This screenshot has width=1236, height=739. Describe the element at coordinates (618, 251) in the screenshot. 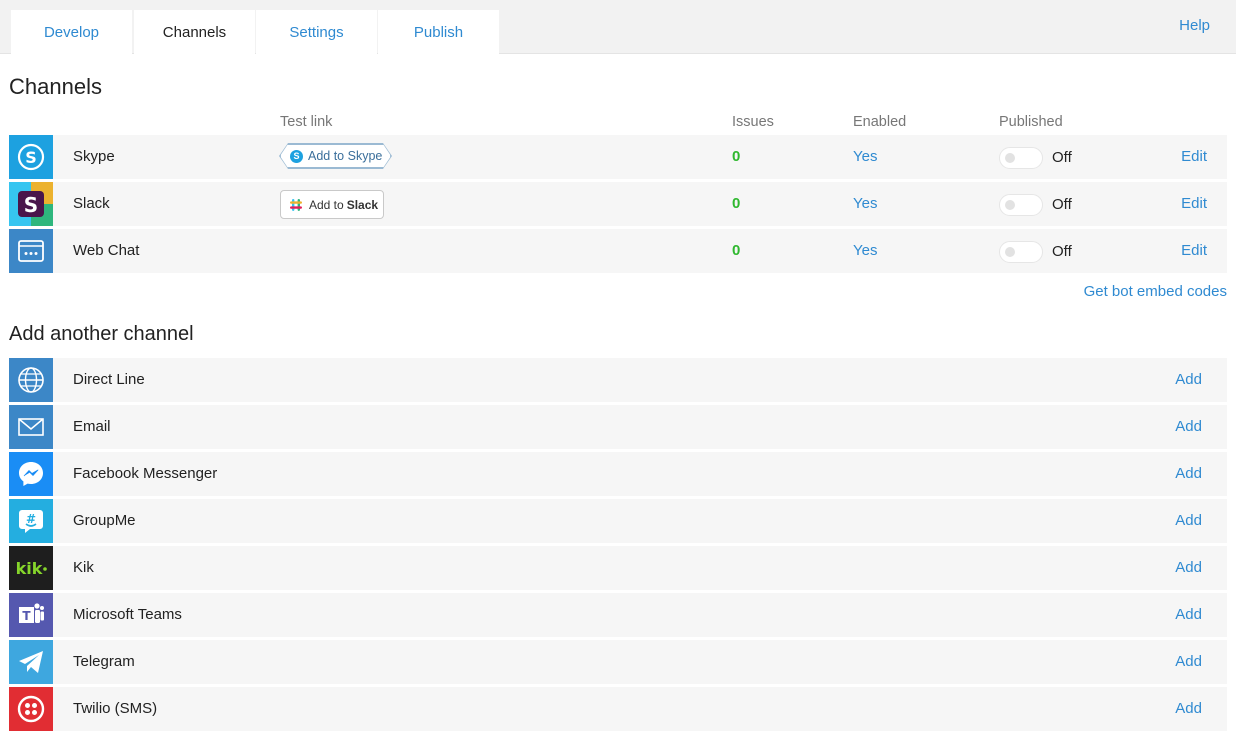

I see `channel-row-web-chat: Web Chat 0 Yes Off Edit` at that location.